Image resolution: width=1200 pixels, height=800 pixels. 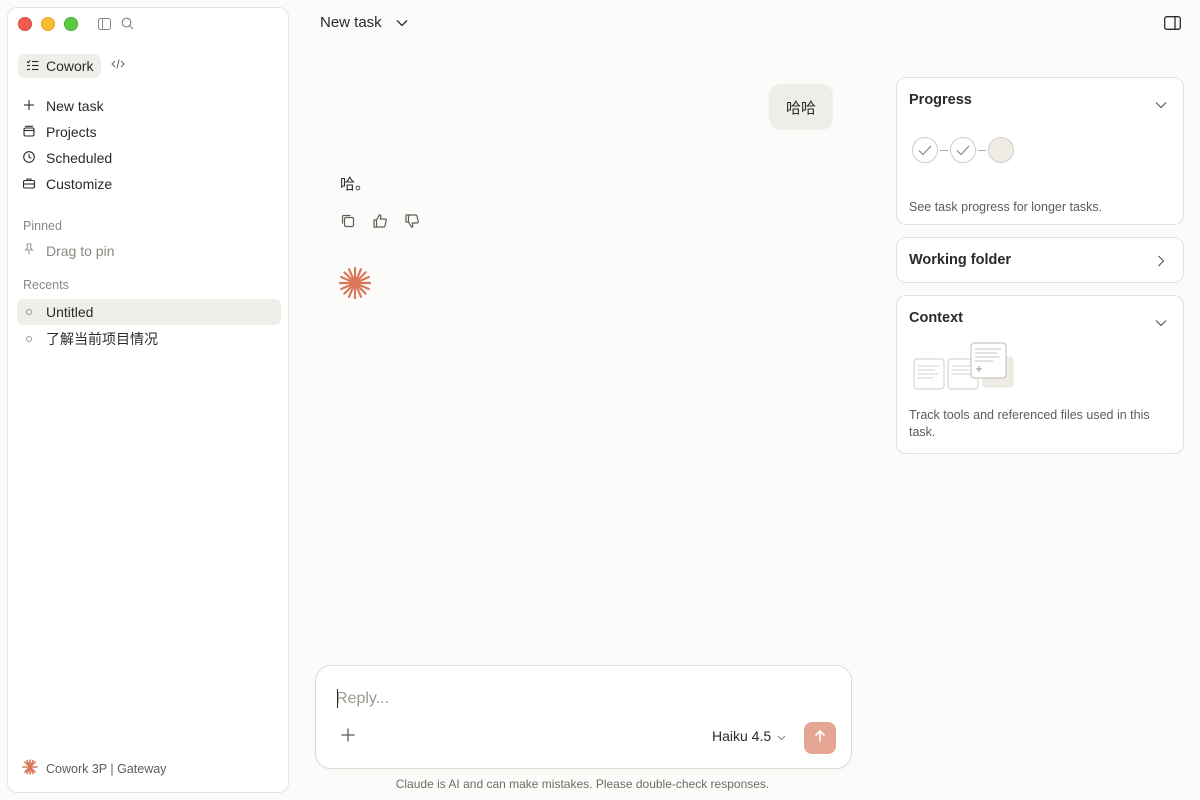 I want to click on copy-icon, so click(x=348, y=223).